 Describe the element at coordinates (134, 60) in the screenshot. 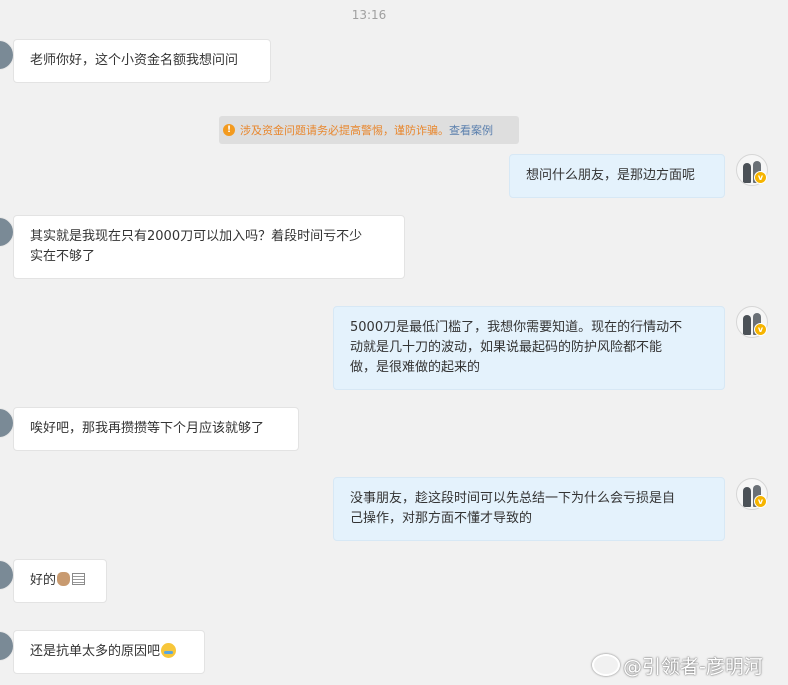

I see `message-text: 老师你好，这个小资金名额我想问问` at that location.